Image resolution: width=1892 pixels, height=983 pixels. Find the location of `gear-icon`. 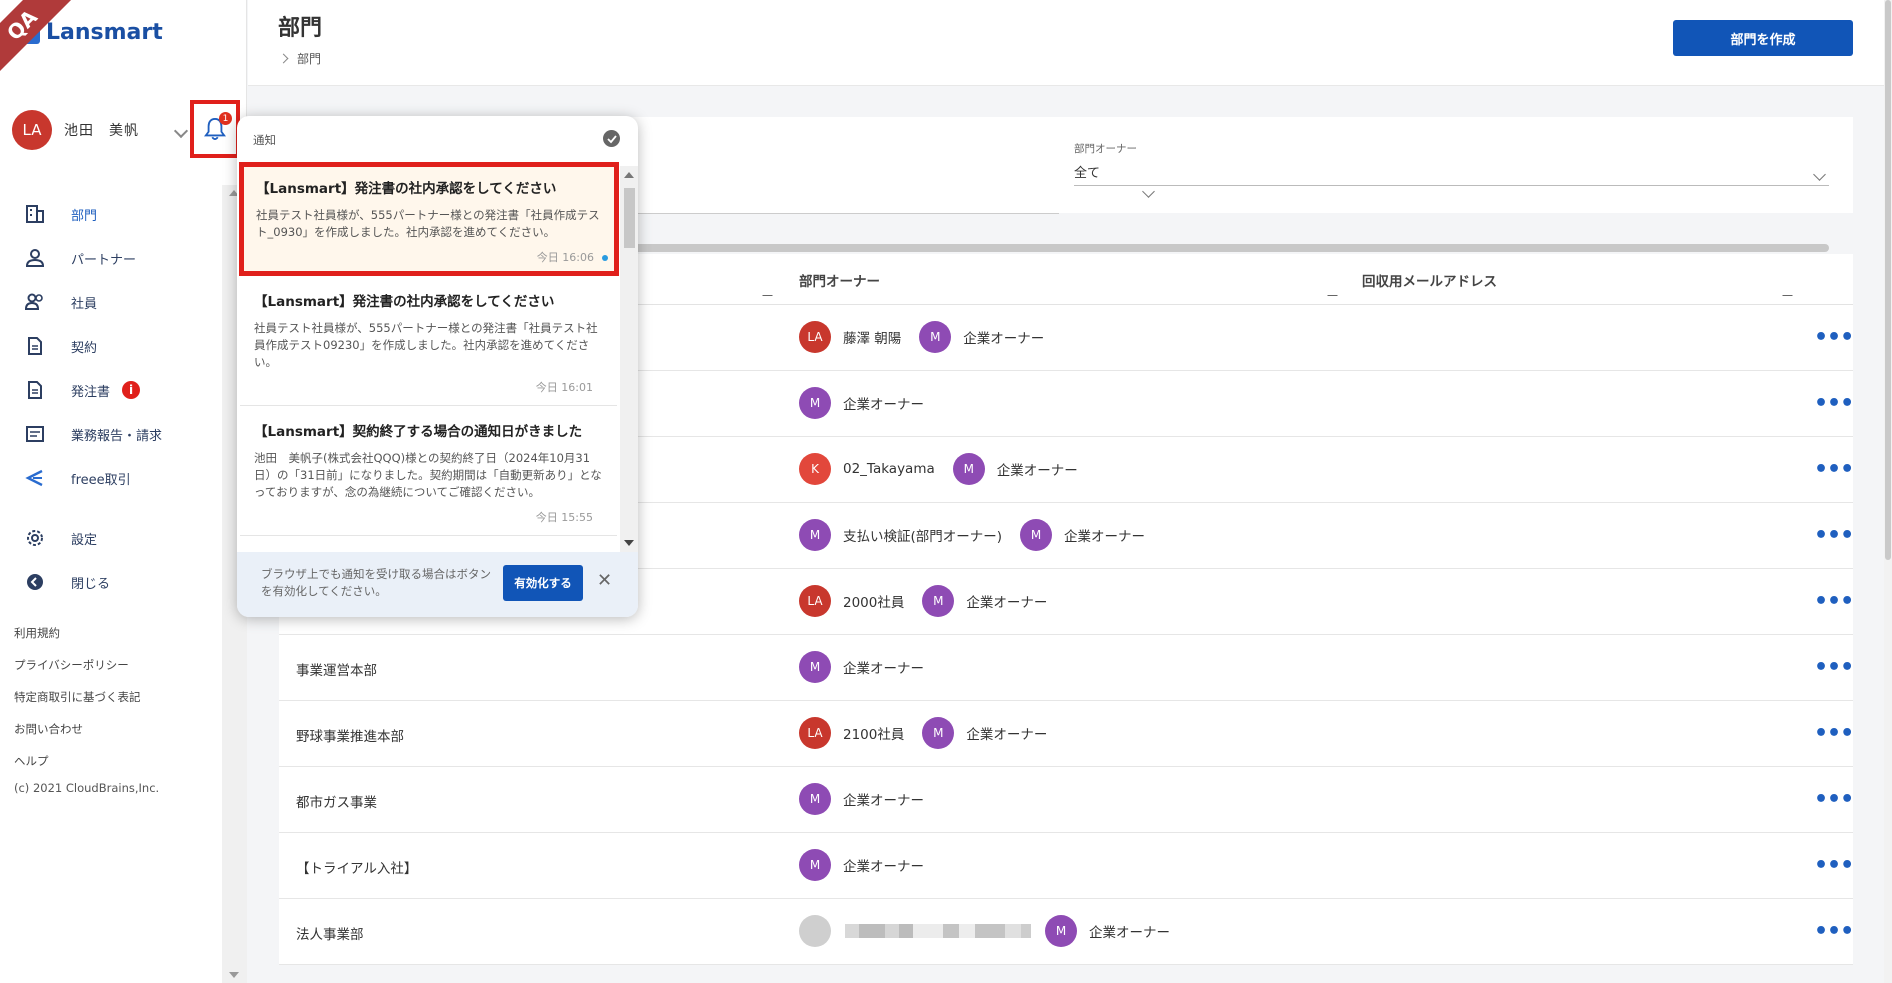

gear-icon is located at coordinates (35, 538).